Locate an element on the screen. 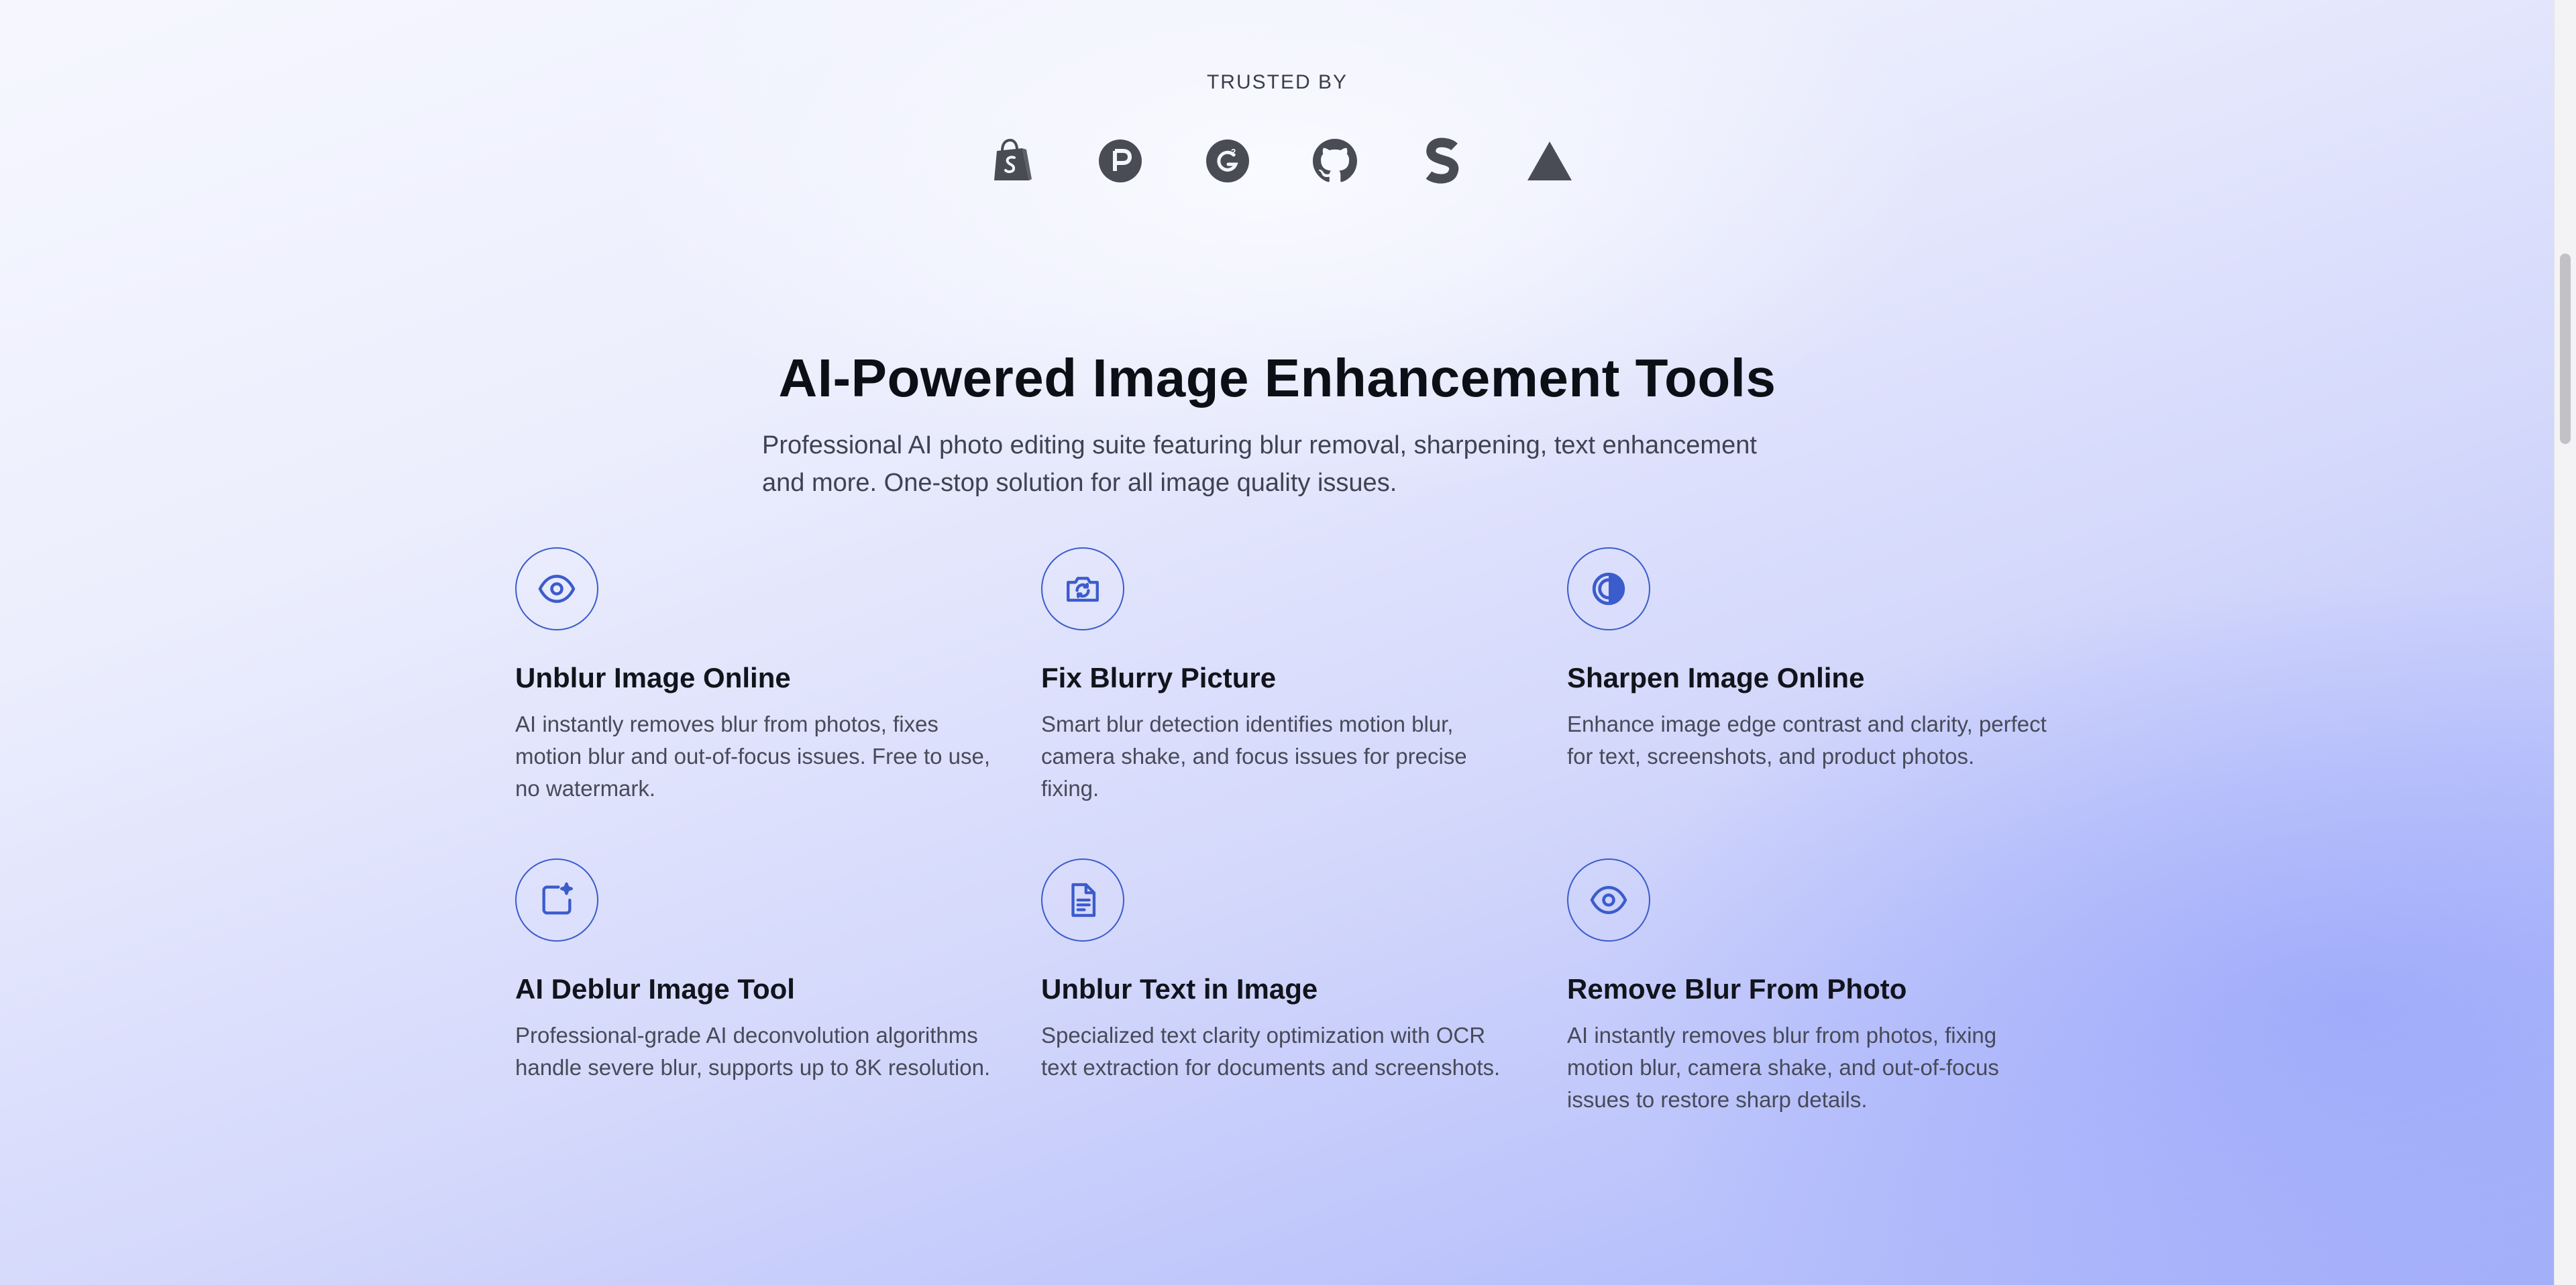 This screenshot has width=2576, height=1285. image-sparkle-icon is located at coordinates (557, 898).